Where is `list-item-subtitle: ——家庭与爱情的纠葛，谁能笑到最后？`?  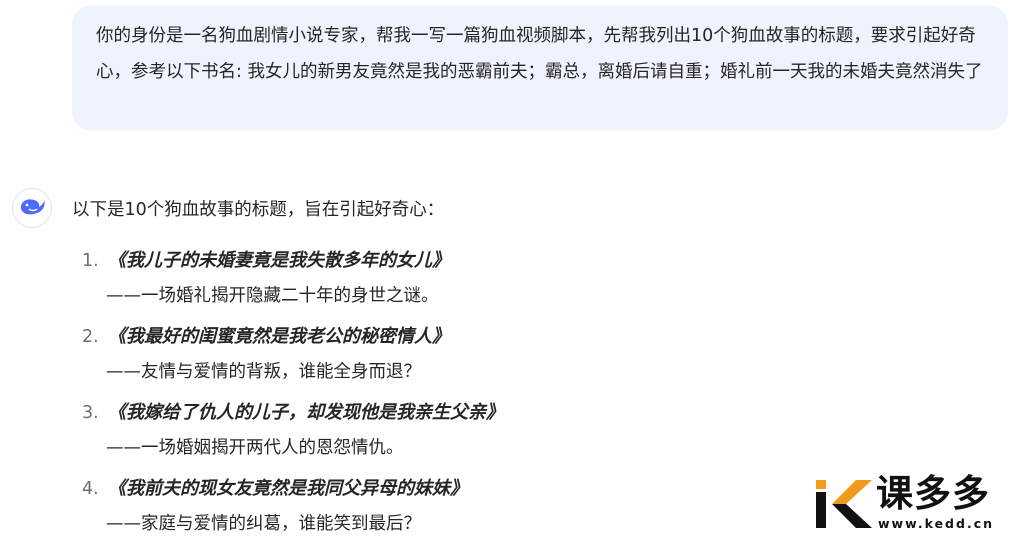
list-item-subtitle: ——家庭与爱情的纠葛，谁能笑到最后？ is located at coordinates (263, 524).